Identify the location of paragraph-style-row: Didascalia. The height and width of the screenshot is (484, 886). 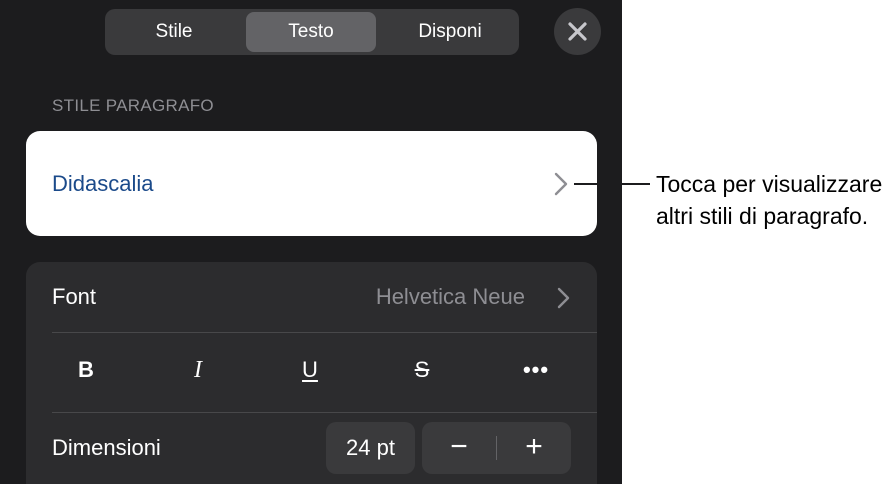
(311, 183).